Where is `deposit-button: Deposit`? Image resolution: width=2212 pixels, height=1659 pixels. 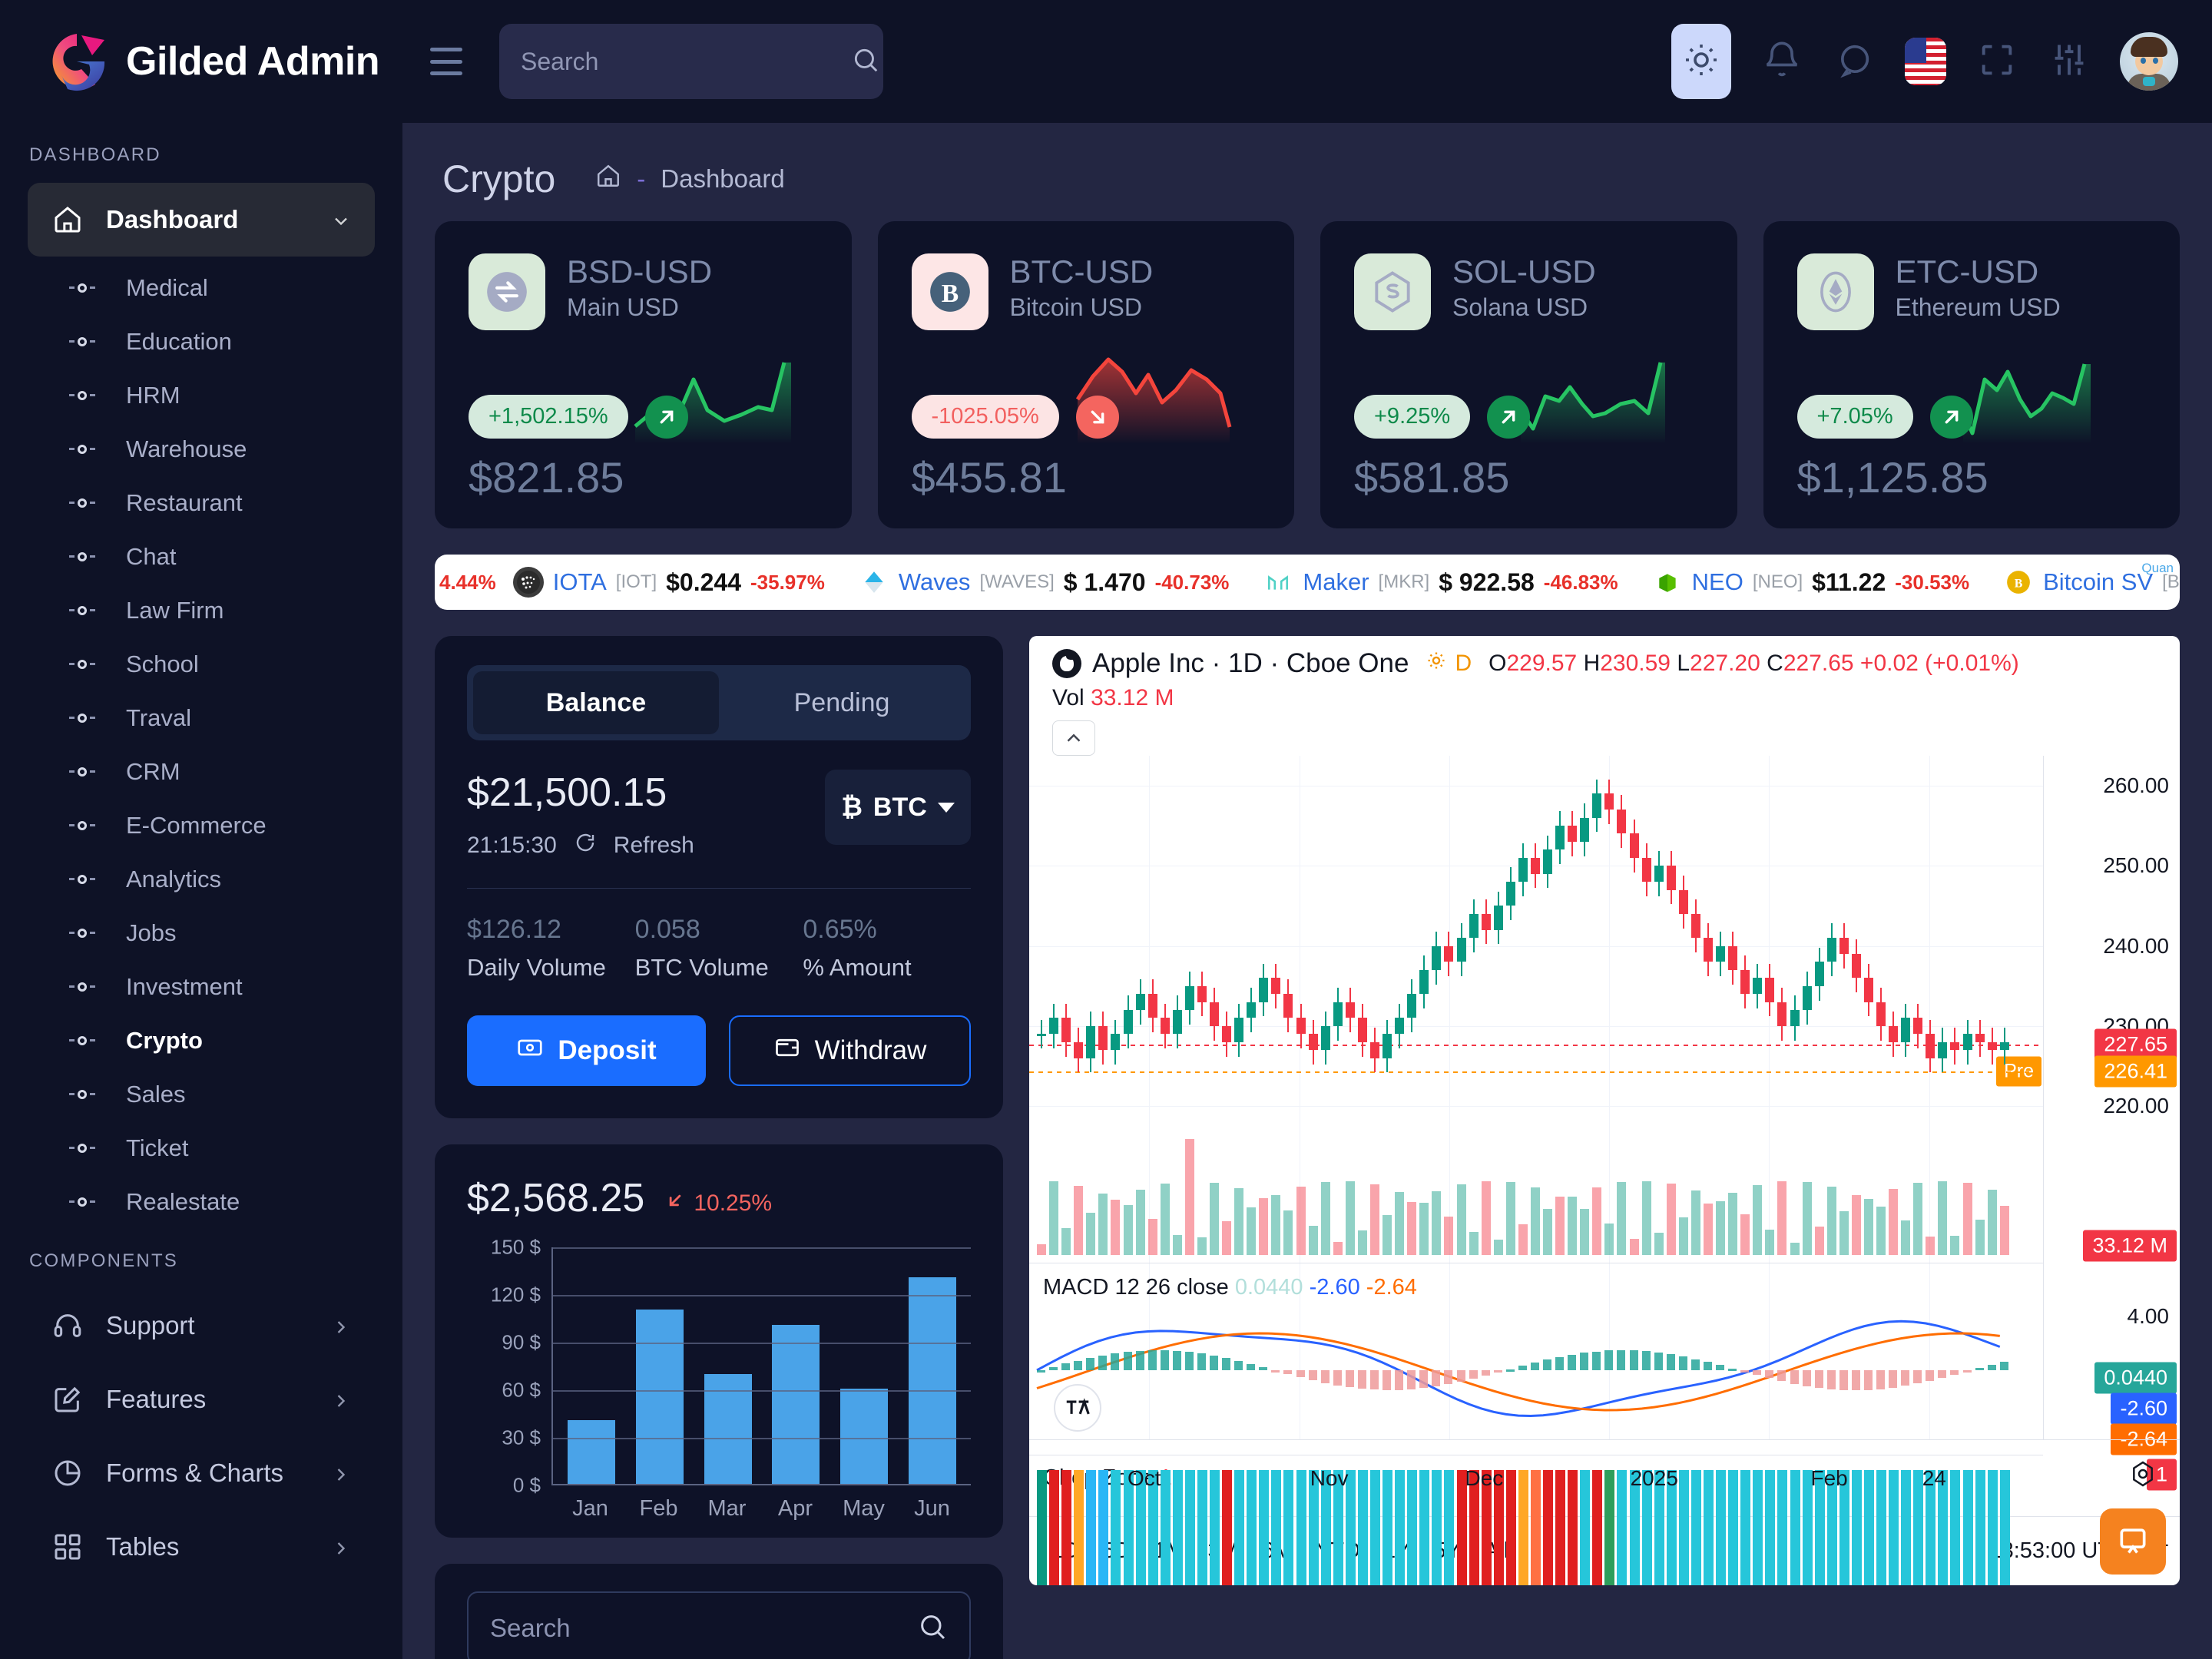
deposit-button: Deposit is located at coordinates (586, 1050).